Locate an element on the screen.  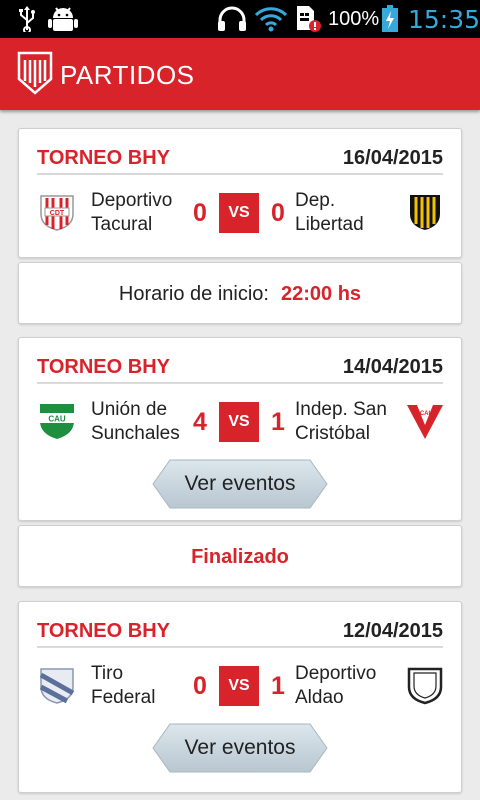
away-crest-icon: CAI is located at coordinates (425, 421).